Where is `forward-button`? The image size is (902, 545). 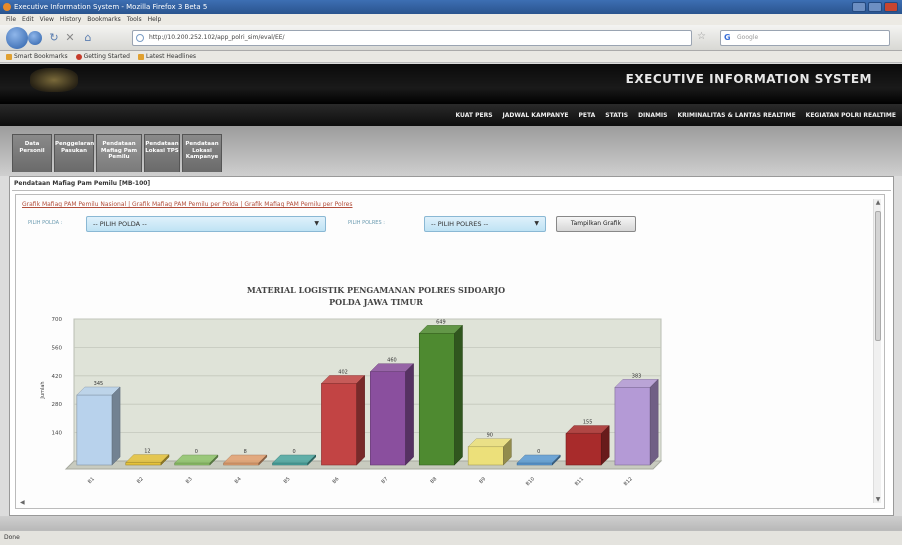 forward-button is located at coordinates (35, 38).